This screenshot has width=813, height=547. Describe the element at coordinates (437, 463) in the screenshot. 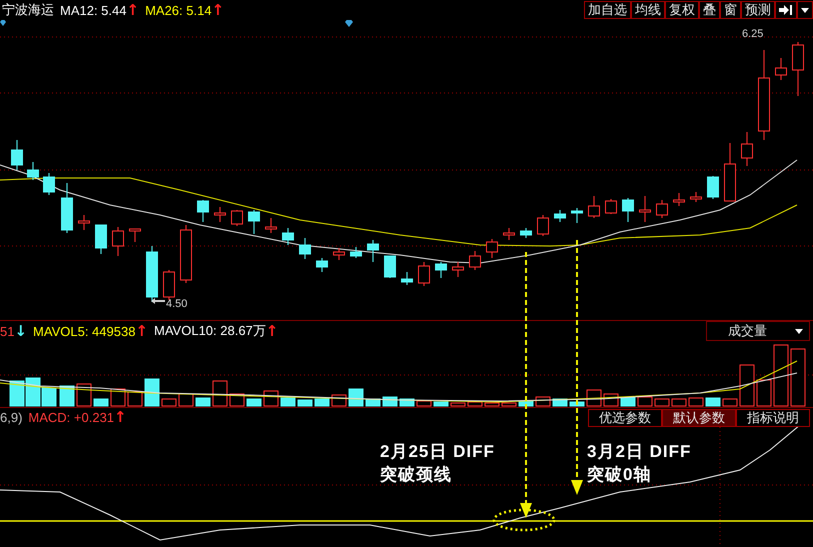

I see `annotation-text: 2月25日 DIFF 突破颈线` at that location.